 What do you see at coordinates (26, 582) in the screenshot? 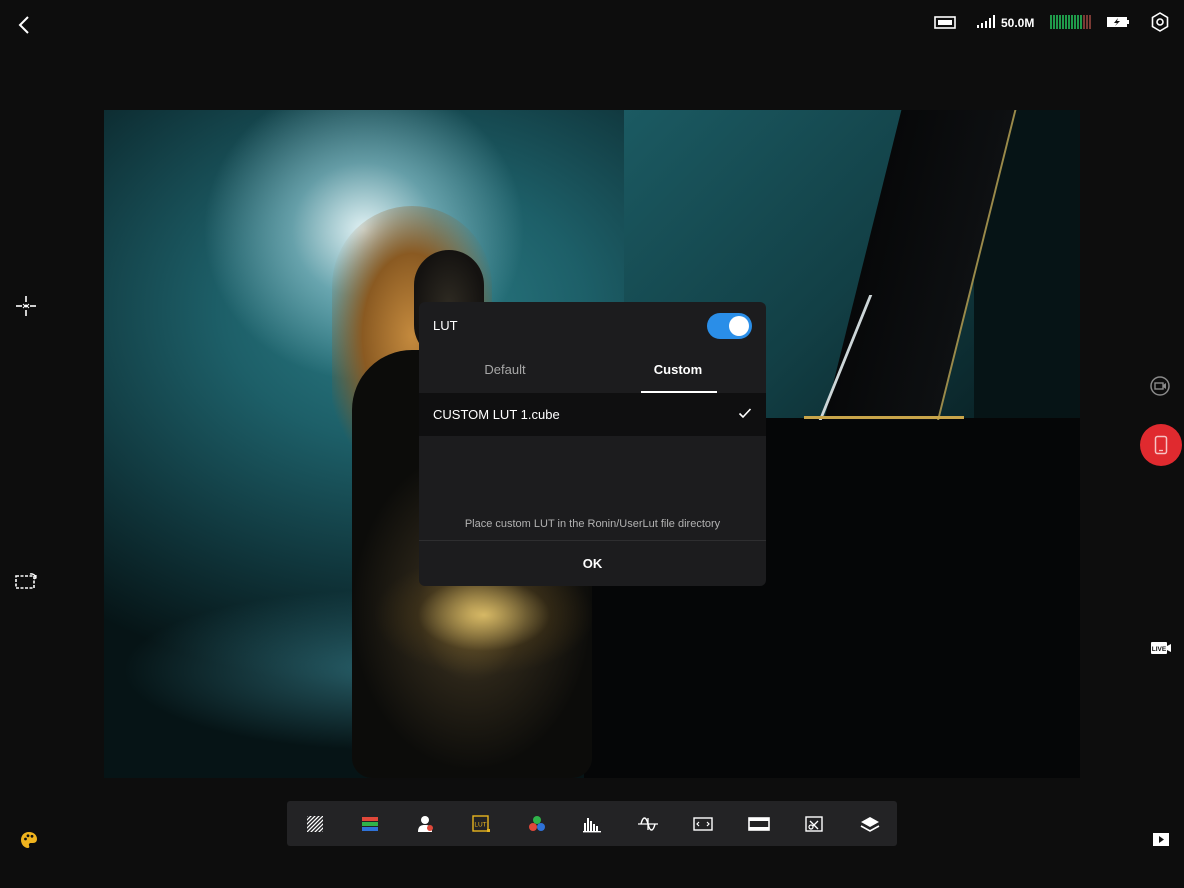
I see `frame-rotate-icon` at bounding box center [26, 582].